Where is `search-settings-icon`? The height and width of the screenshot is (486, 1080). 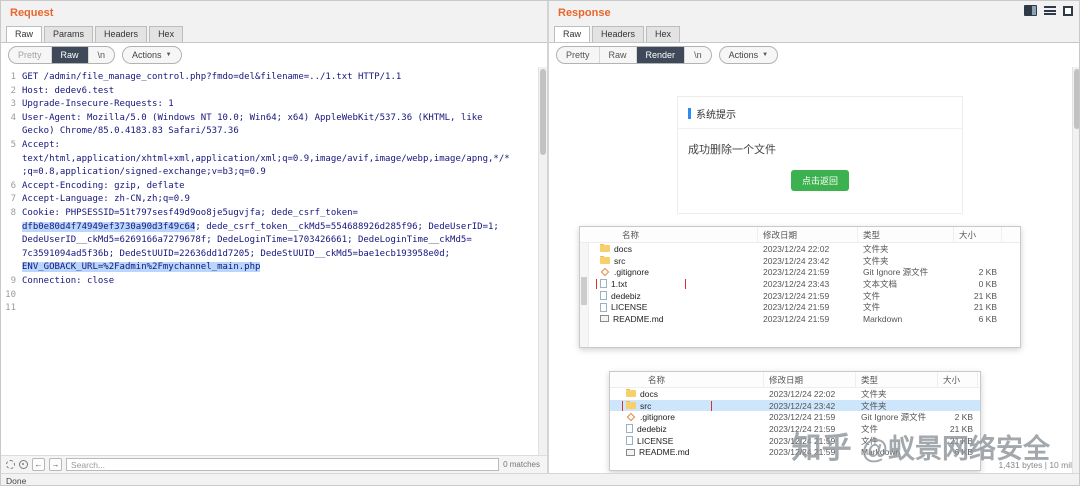 search-settings-icon is located at coordinates (10, 464).